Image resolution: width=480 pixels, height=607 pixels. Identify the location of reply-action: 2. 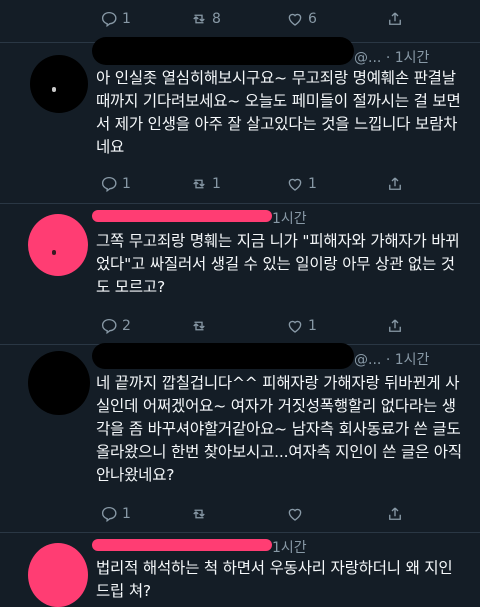
(115, 326).